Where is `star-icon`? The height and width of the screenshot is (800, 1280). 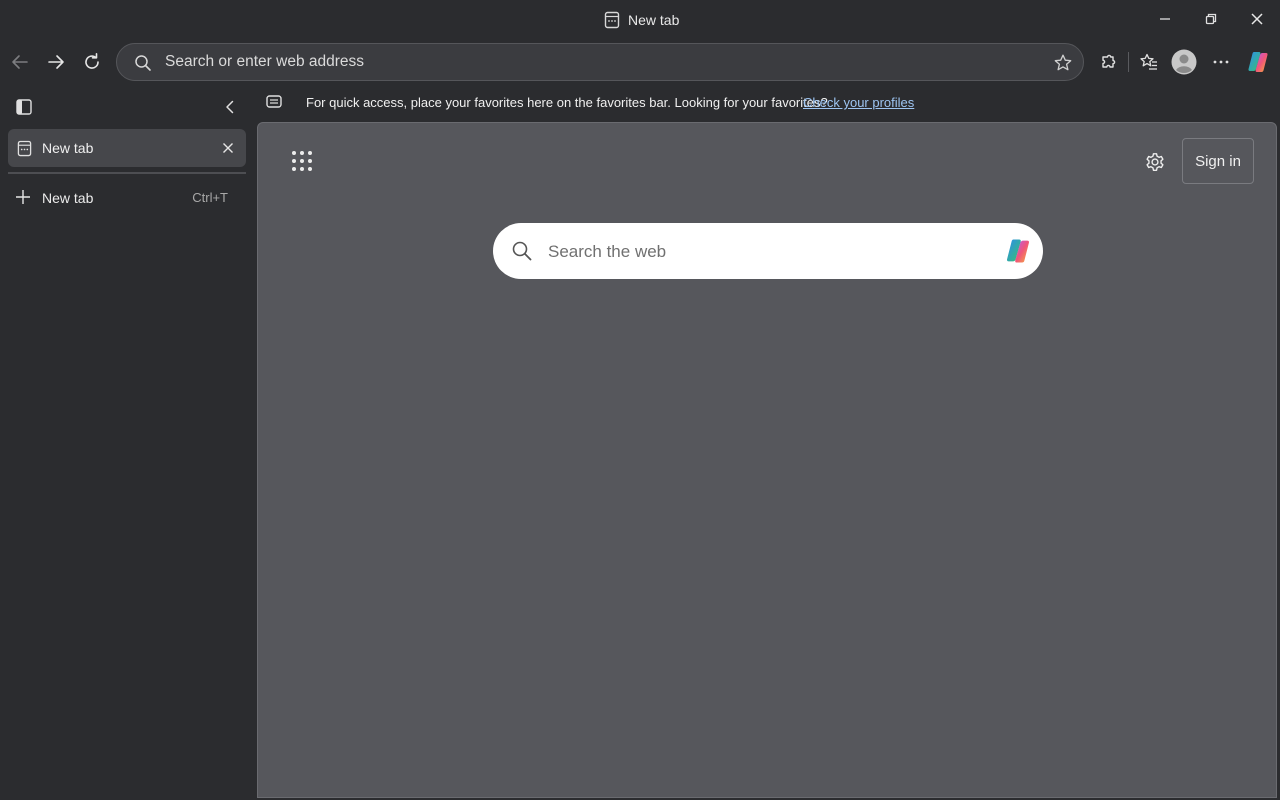
star-icon is located at coordinates (1063, 62).